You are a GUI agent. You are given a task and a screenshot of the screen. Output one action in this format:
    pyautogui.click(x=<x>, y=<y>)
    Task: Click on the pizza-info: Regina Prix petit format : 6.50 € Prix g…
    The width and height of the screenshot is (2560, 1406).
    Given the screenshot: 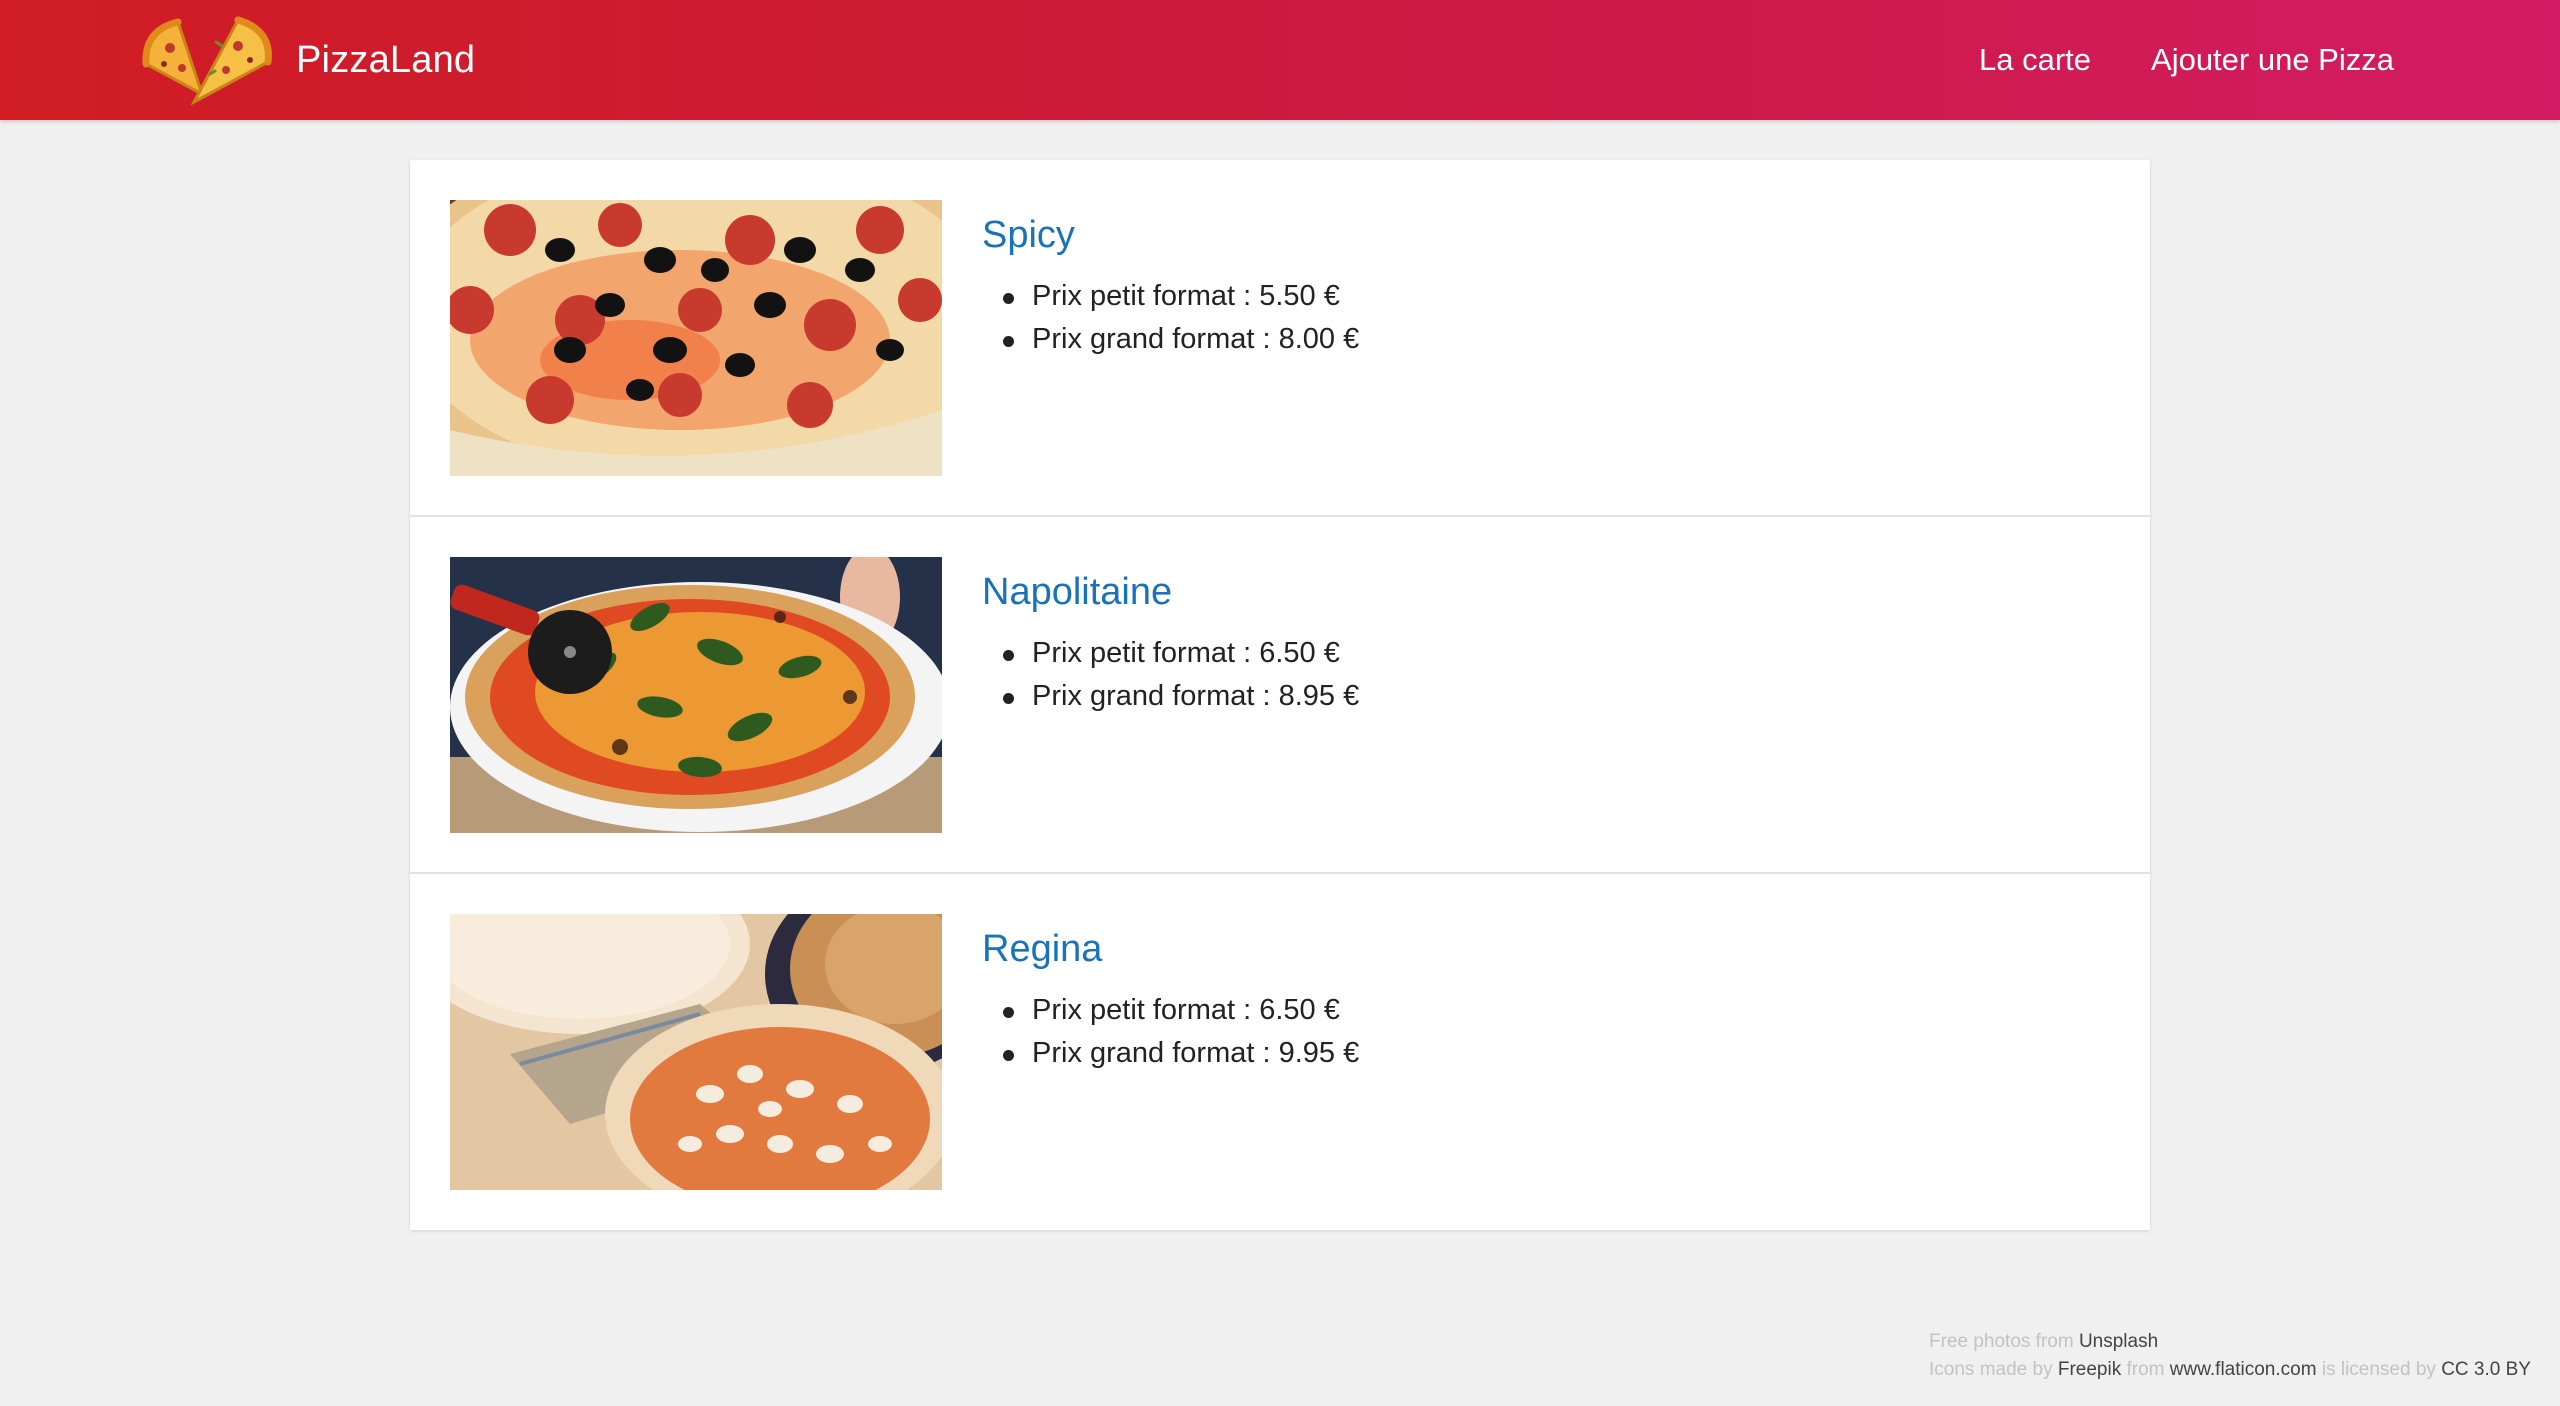 What is the action you would take?
    pyautogui.click(x=1170, y=1001)
    